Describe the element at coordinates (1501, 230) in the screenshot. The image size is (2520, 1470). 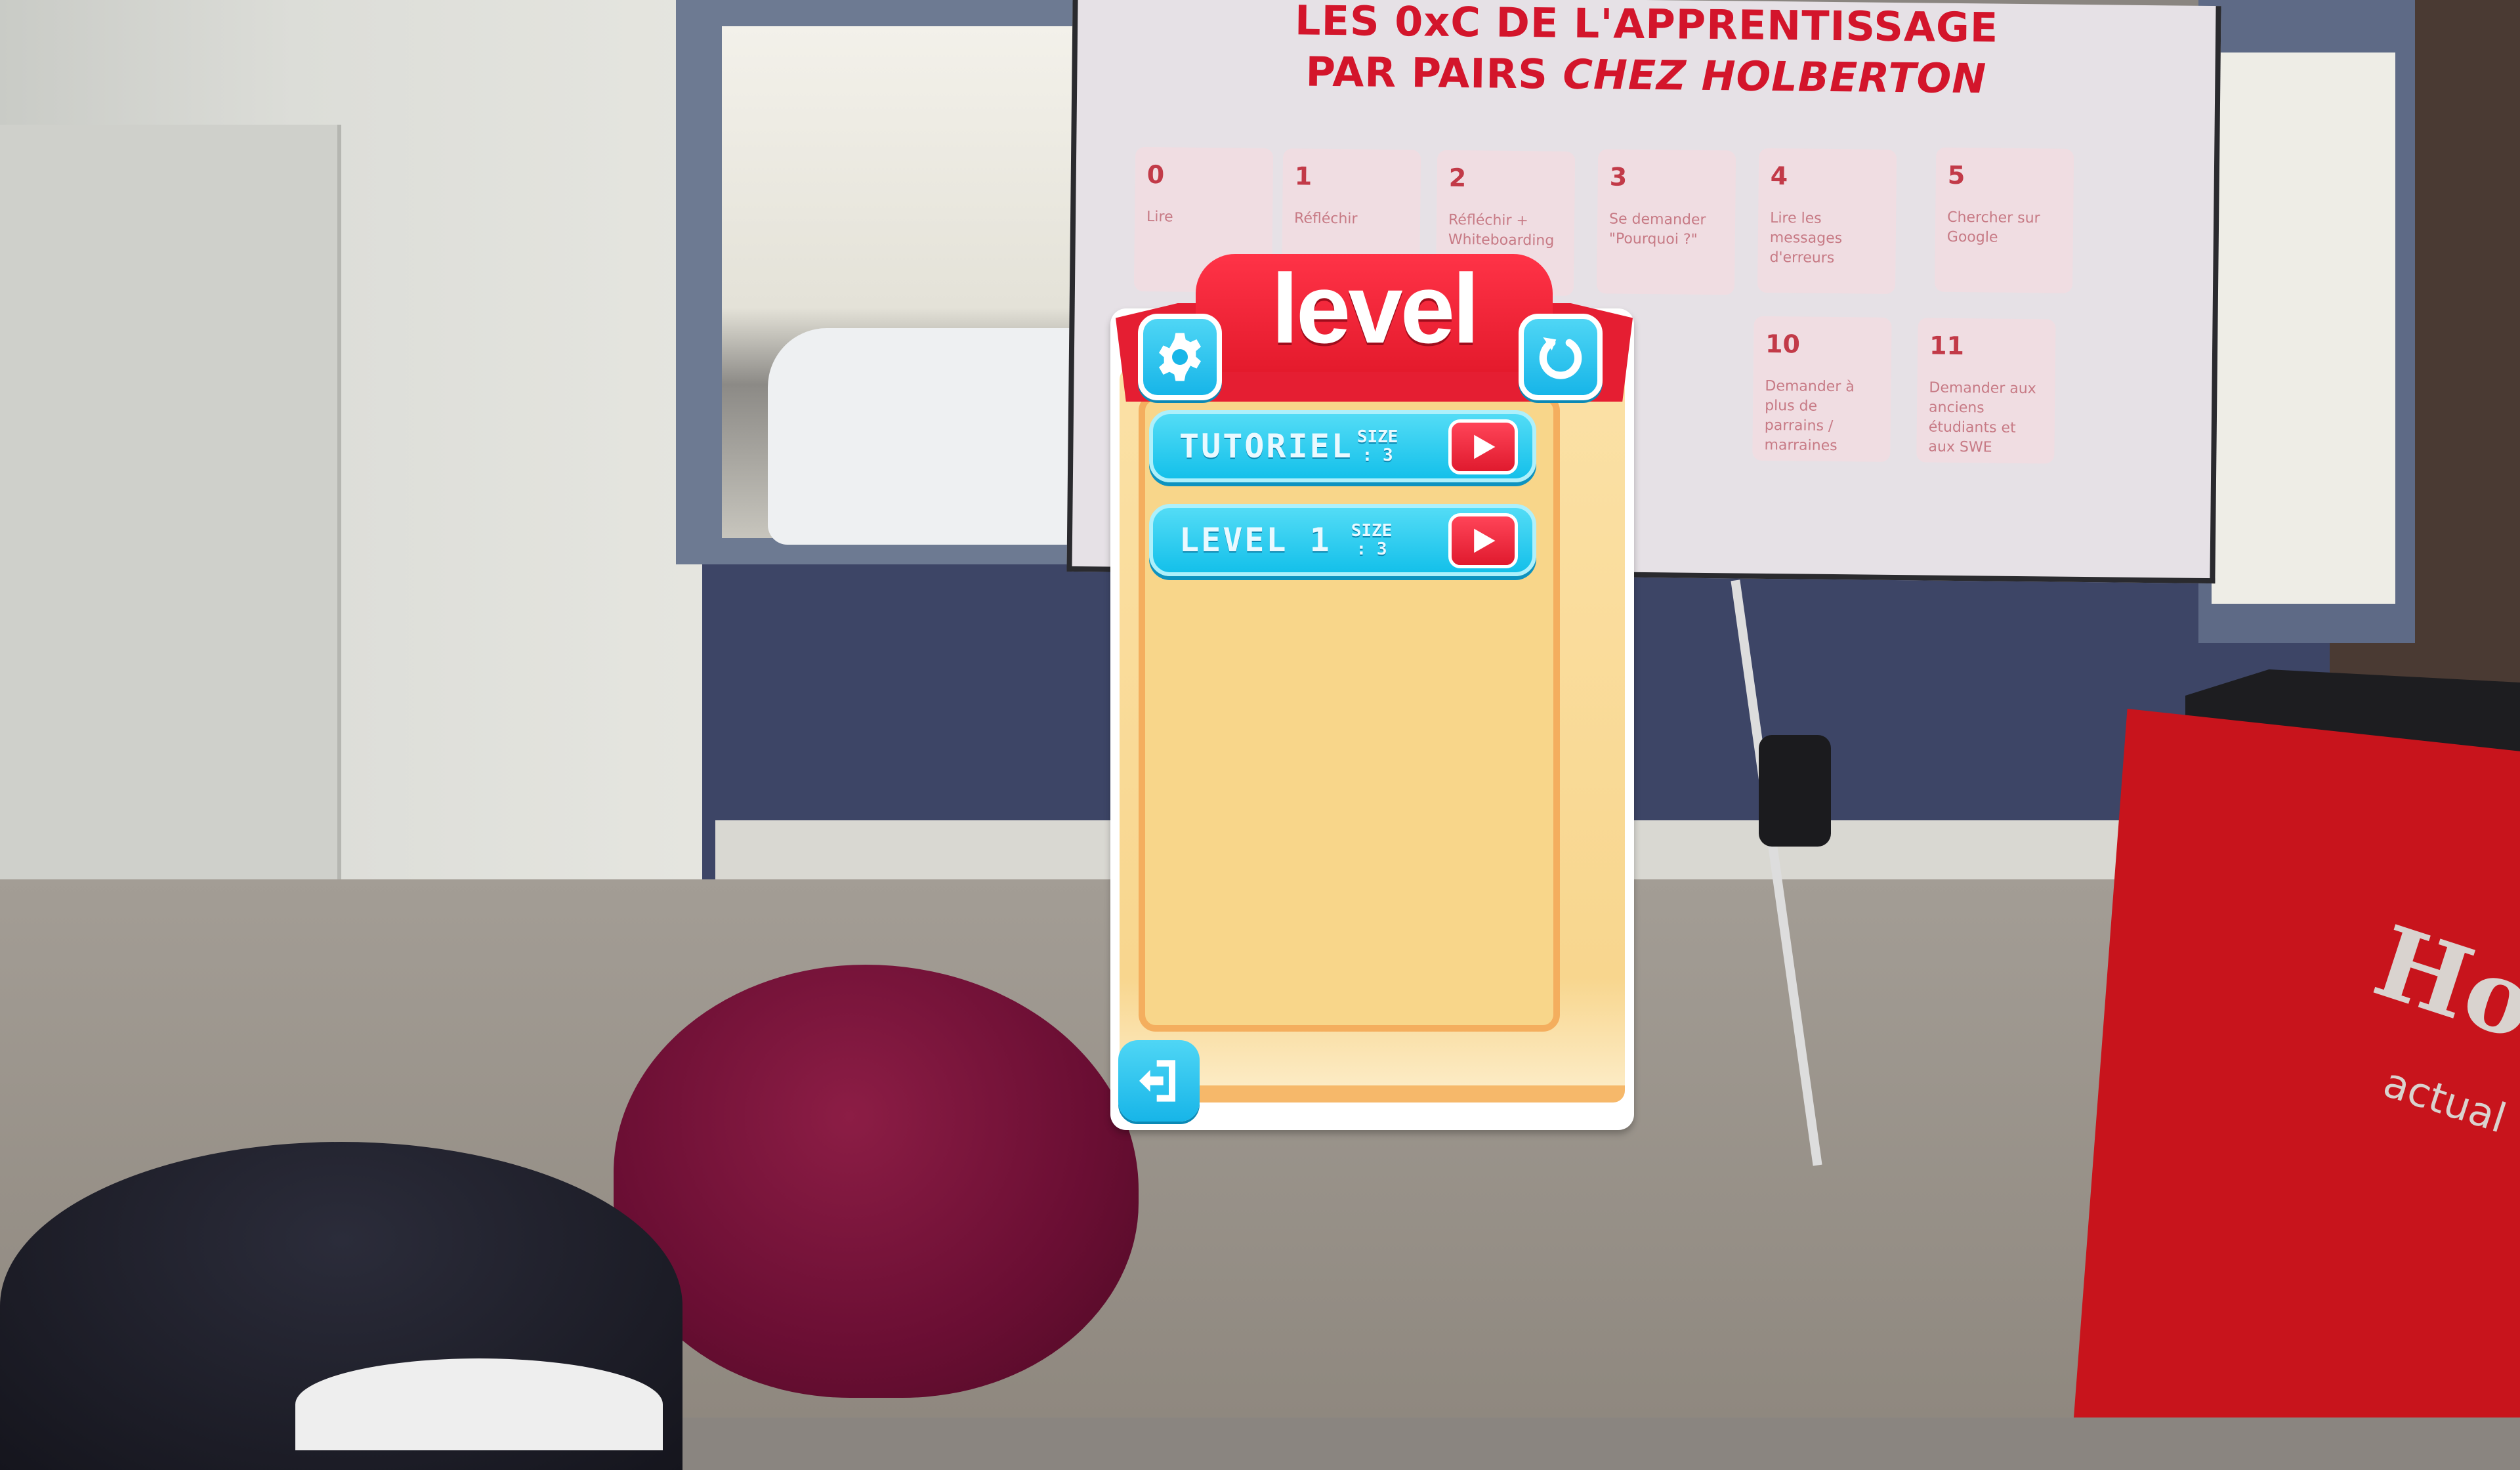
I see `card-text: Réfléchir + Whiteboarding` at that location.